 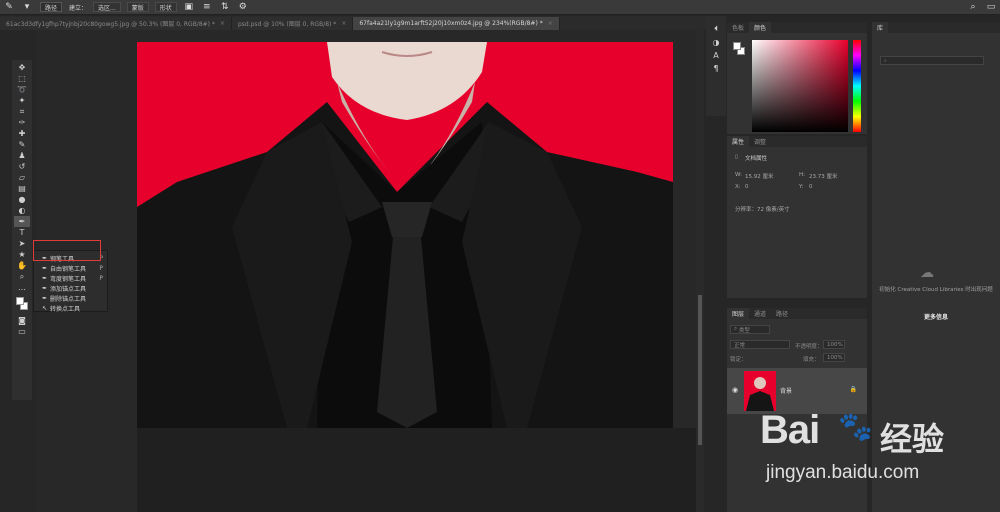 I want to click on layer-filter-select: ⌕ 类型, so click(x=750, y=329).